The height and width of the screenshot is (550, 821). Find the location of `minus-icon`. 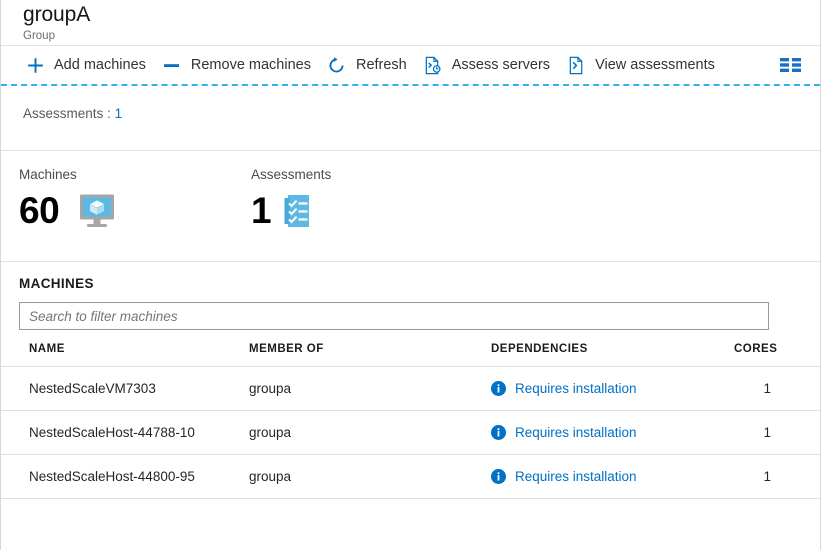

minus-icon is located at coordinates (172, 65).